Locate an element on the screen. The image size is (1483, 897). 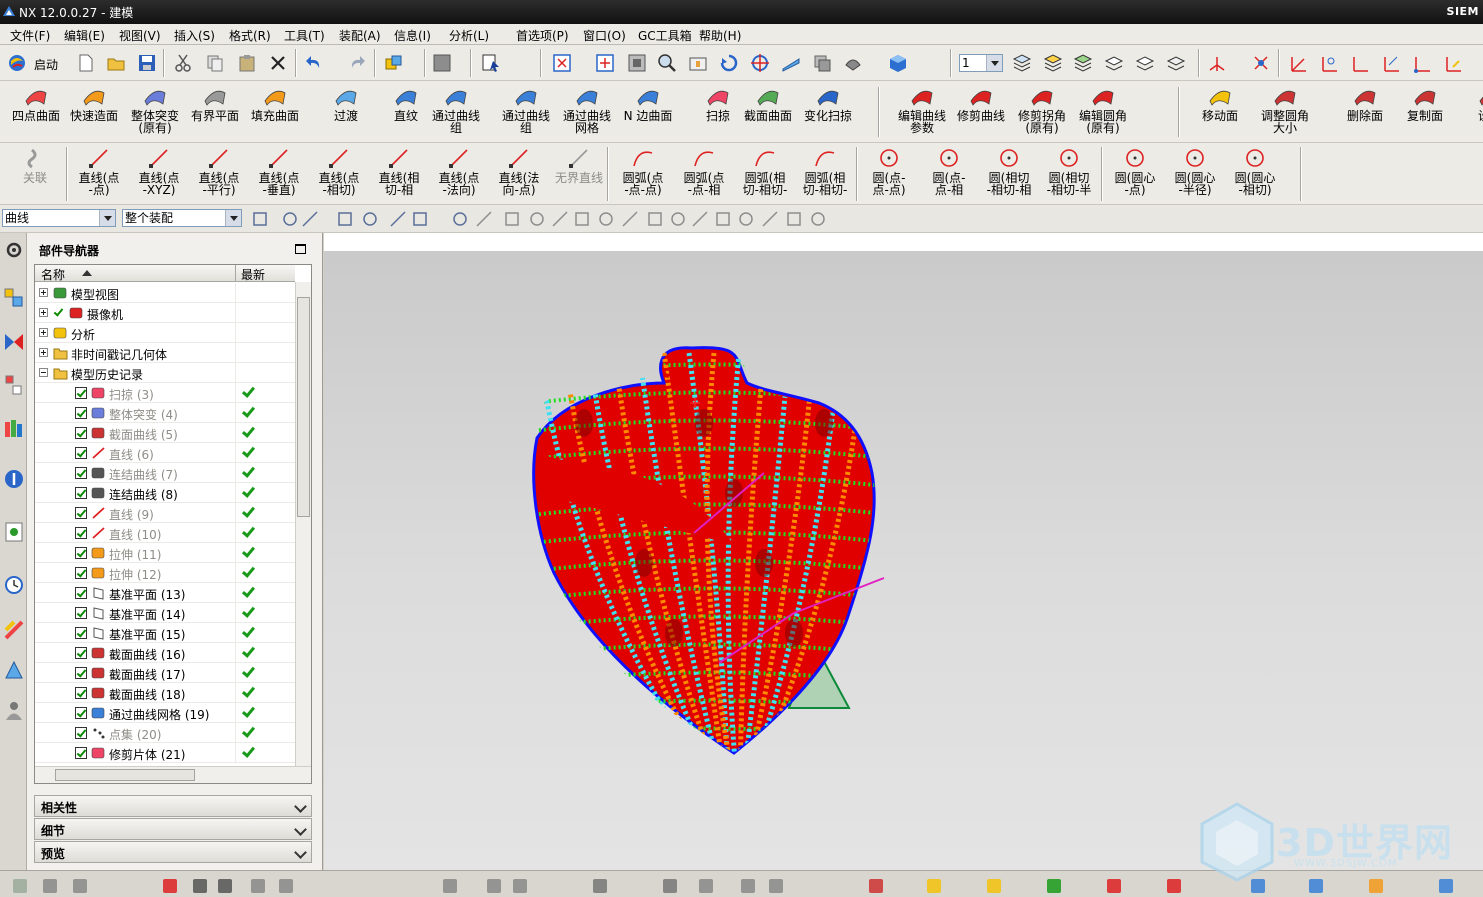
surface-tool-button: N 边曲面 is located at coordinates (648, 103).